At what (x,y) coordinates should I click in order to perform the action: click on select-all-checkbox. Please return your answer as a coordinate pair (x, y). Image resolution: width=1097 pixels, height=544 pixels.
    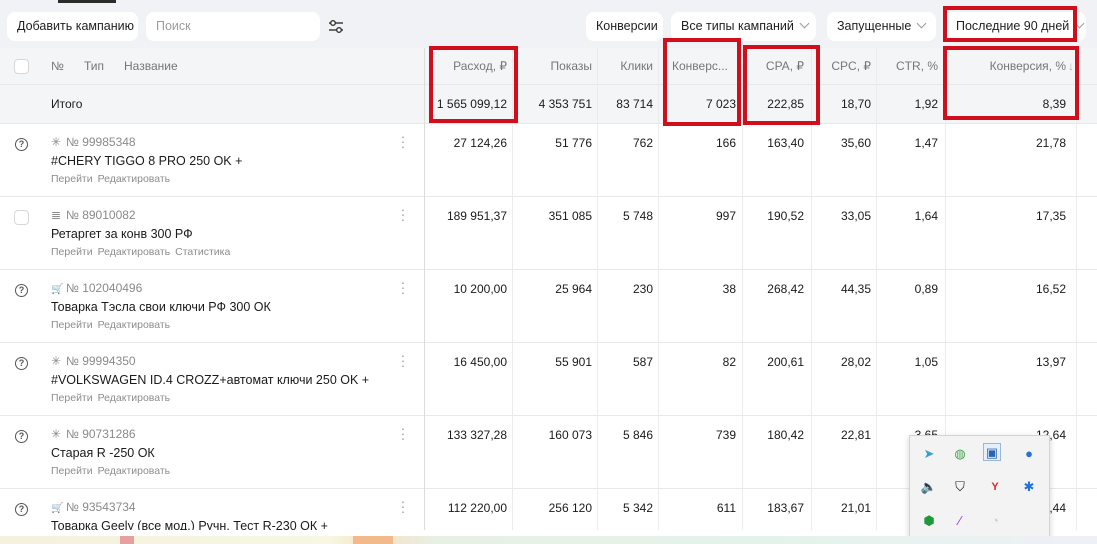
    Looking at the image, I should click on (21, 66).